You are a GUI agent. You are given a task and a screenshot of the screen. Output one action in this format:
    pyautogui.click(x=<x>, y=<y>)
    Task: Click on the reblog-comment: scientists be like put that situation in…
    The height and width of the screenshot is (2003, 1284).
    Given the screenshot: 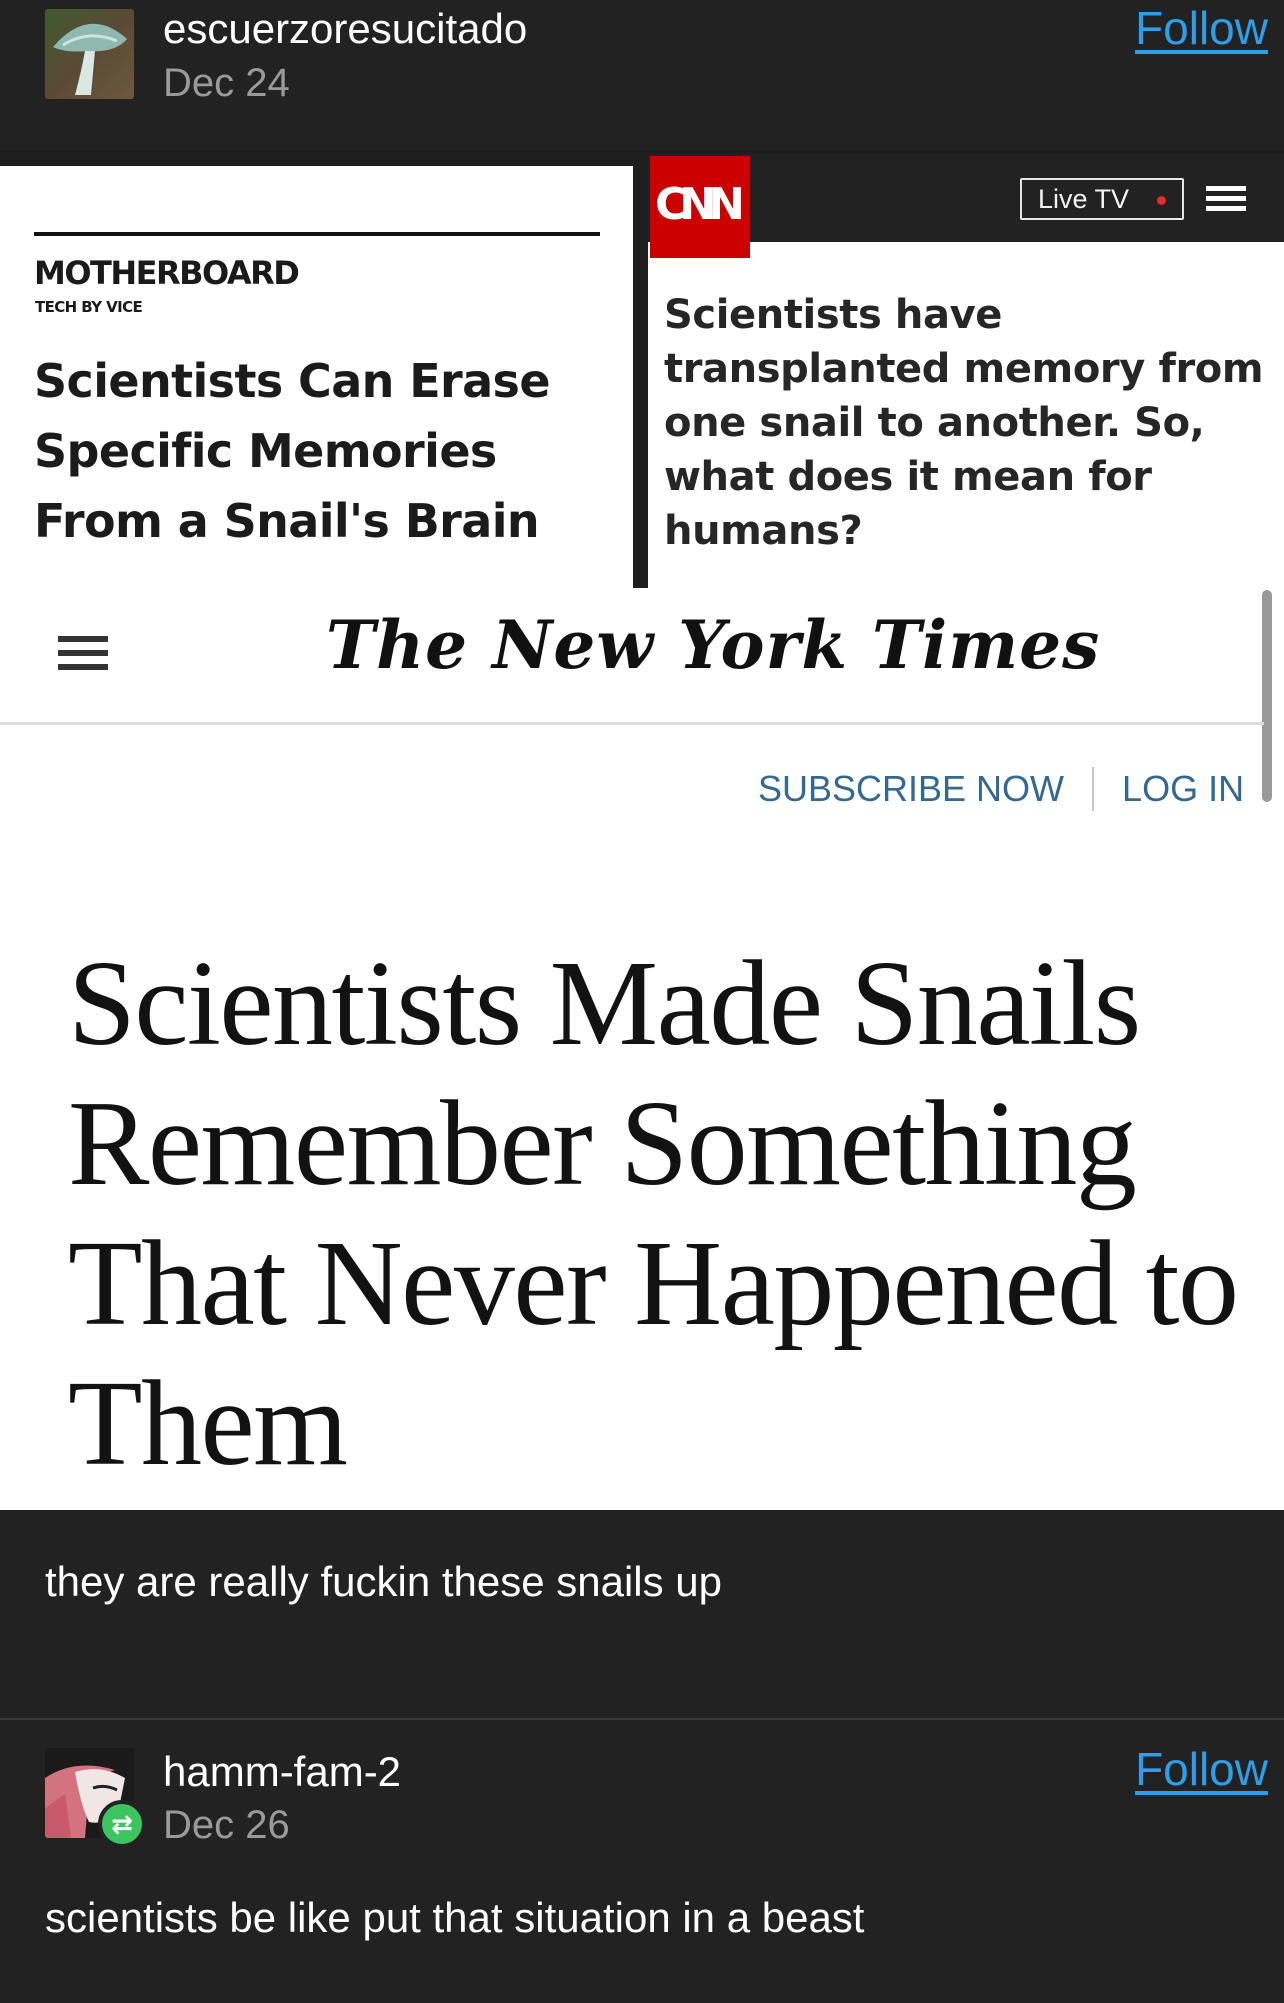 What is the action you would take?
    pyautogui.click(x=455, y=1917)
    